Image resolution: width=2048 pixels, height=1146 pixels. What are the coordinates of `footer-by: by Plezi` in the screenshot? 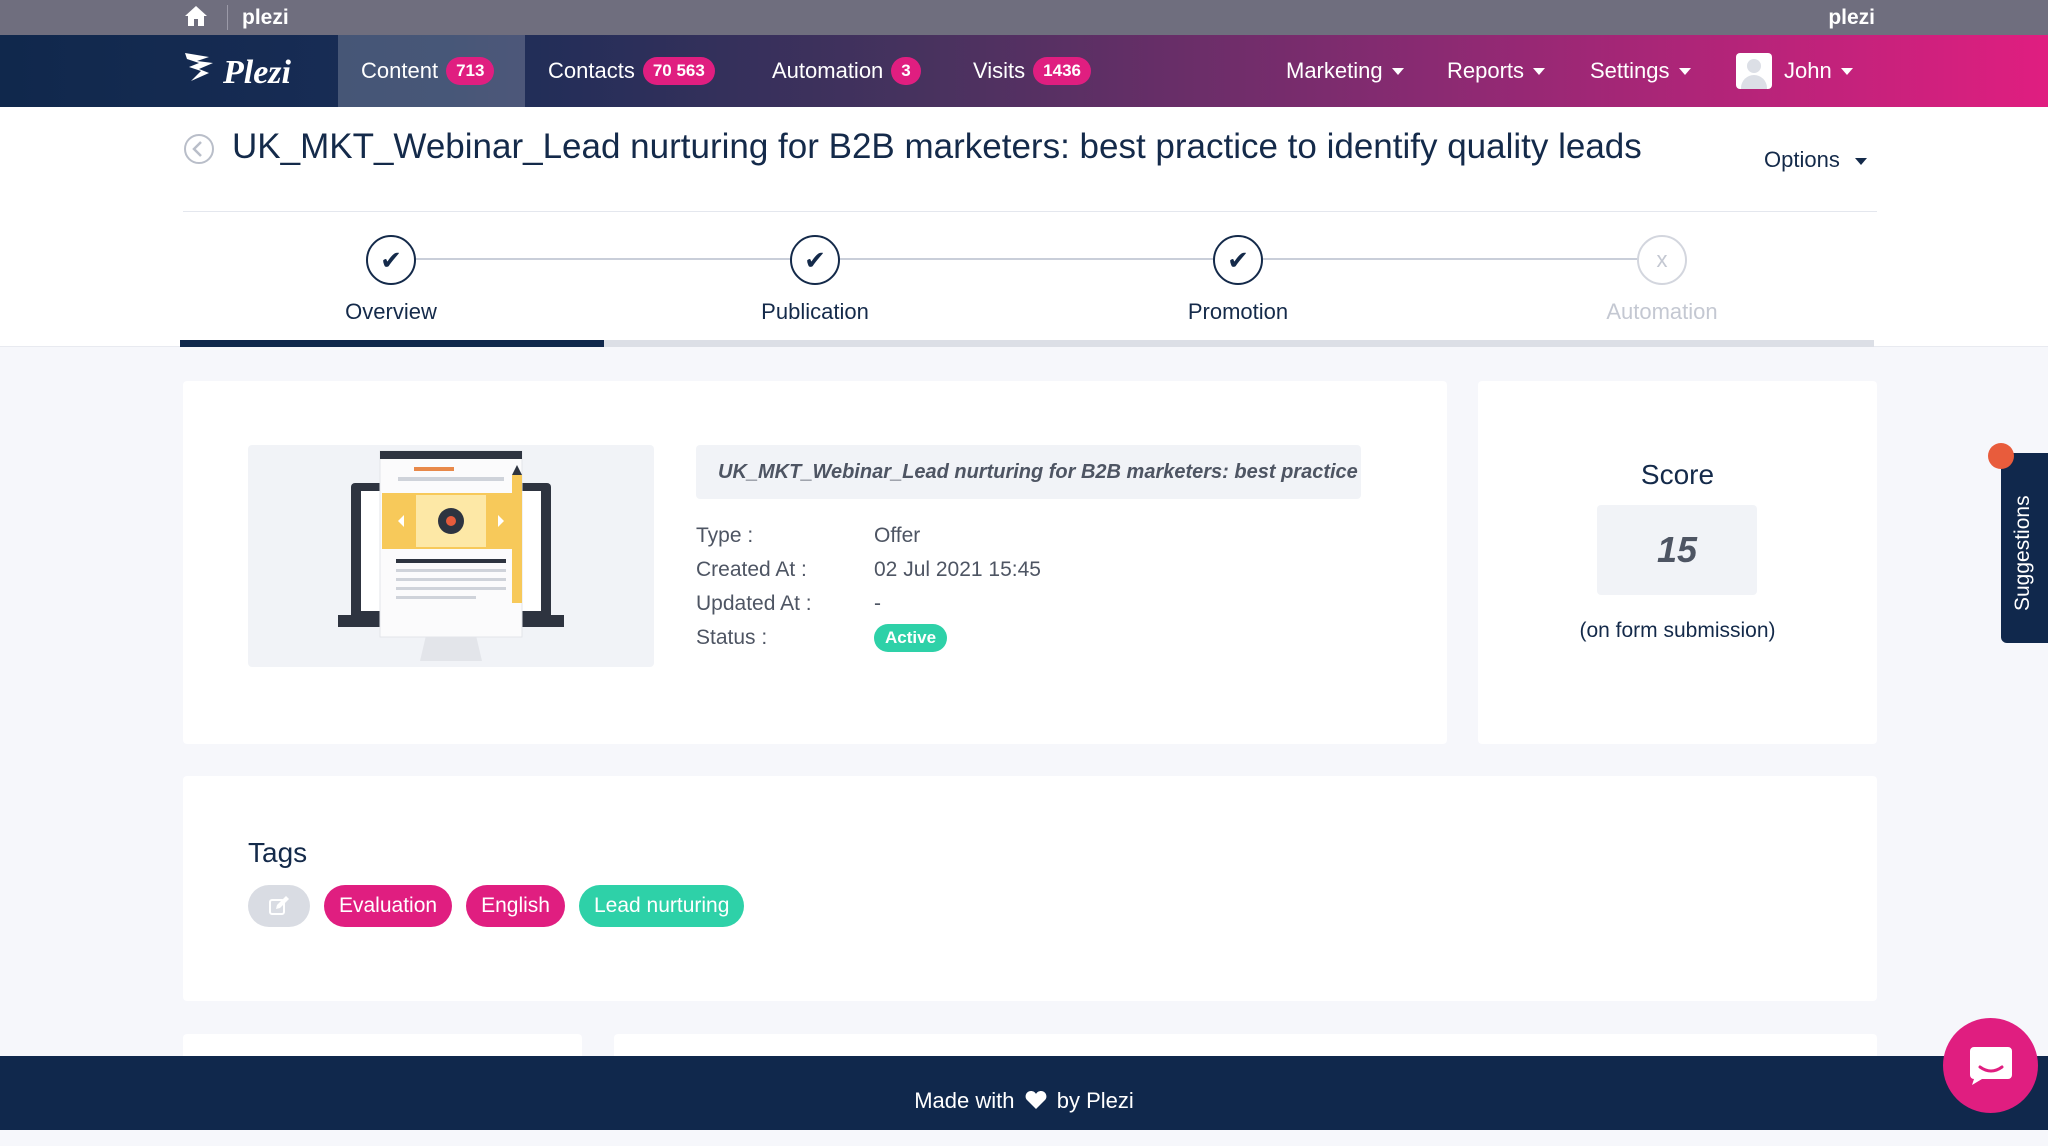 It's located at (1095, 1100).